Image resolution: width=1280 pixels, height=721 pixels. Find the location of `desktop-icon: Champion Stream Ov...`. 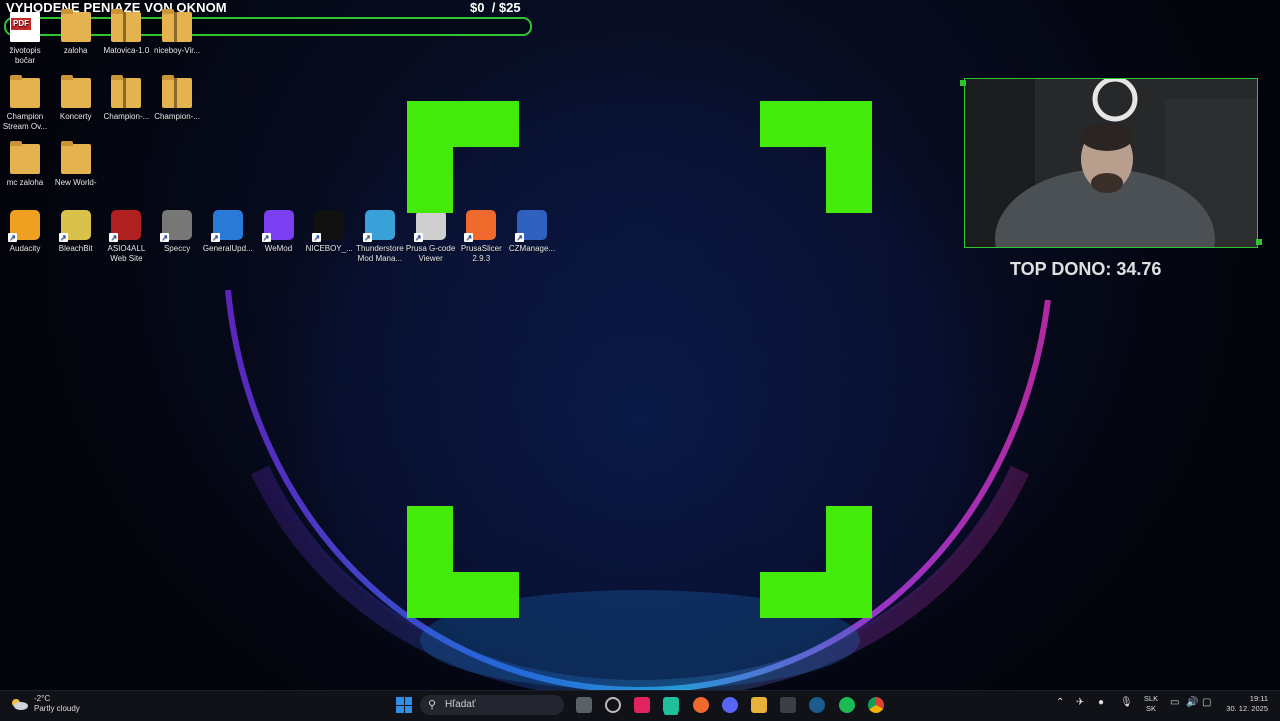

desktop-icon: Champion Stream Ov... is located at coordinates (25, 103).